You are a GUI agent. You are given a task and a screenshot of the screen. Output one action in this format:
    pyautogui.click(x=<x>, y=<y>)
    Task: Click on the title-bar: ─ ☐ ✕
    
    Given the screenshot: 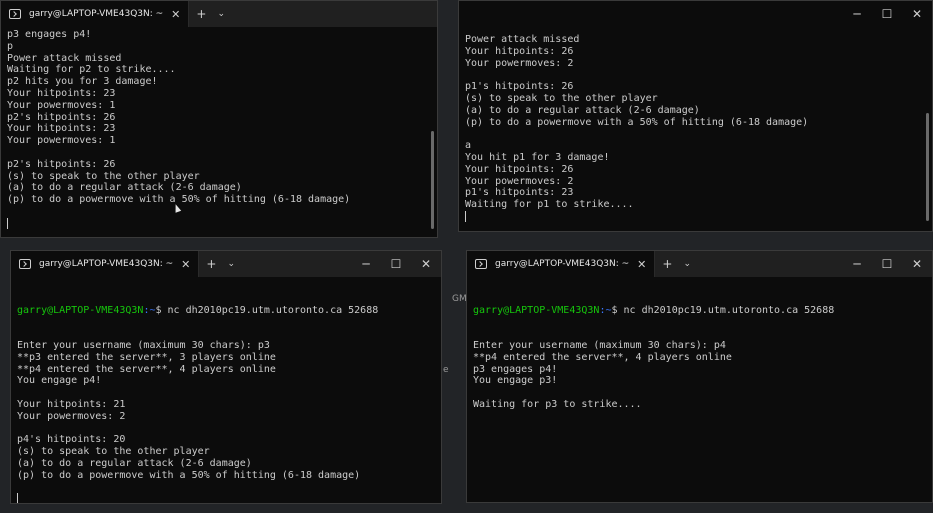 What is the action you would take?
    pyautogui.click(x=695, y=14)
    